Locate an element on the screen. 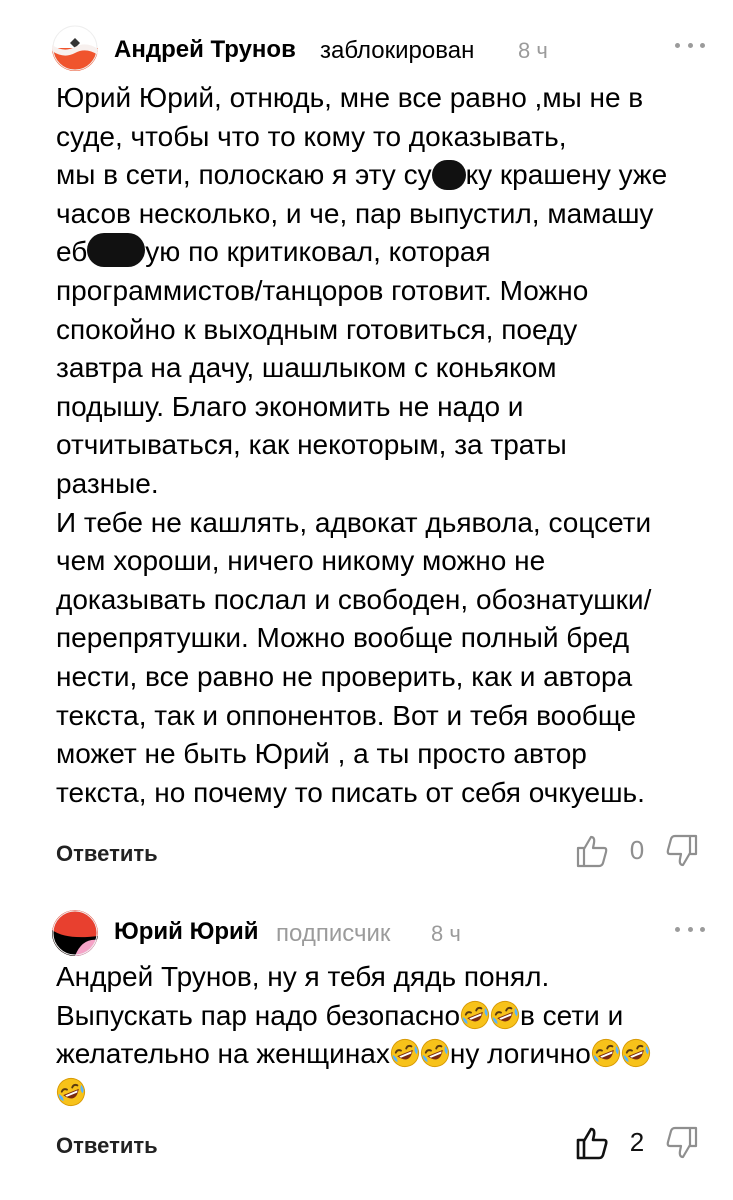  author-name: Юрий Юрий is located at coordinates (186, 932).